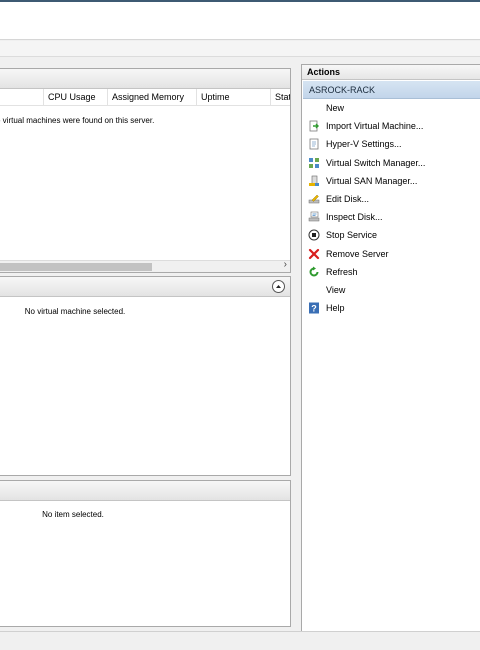  I want to click on details-pane-header, so click(145, 491).